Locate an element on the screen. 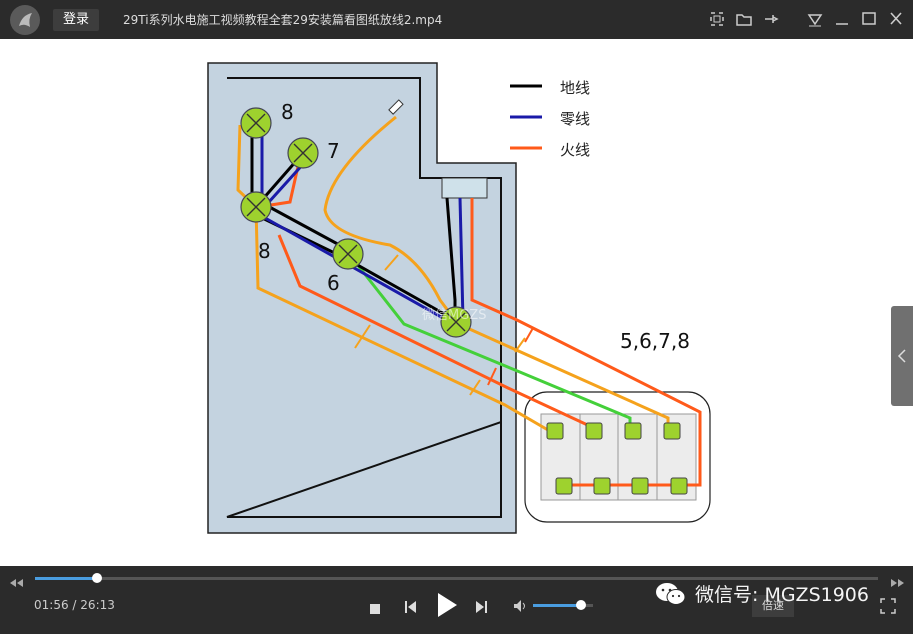 This screenshot has height=634, width=913. rewind-icon is located at coordinates (17, 582).